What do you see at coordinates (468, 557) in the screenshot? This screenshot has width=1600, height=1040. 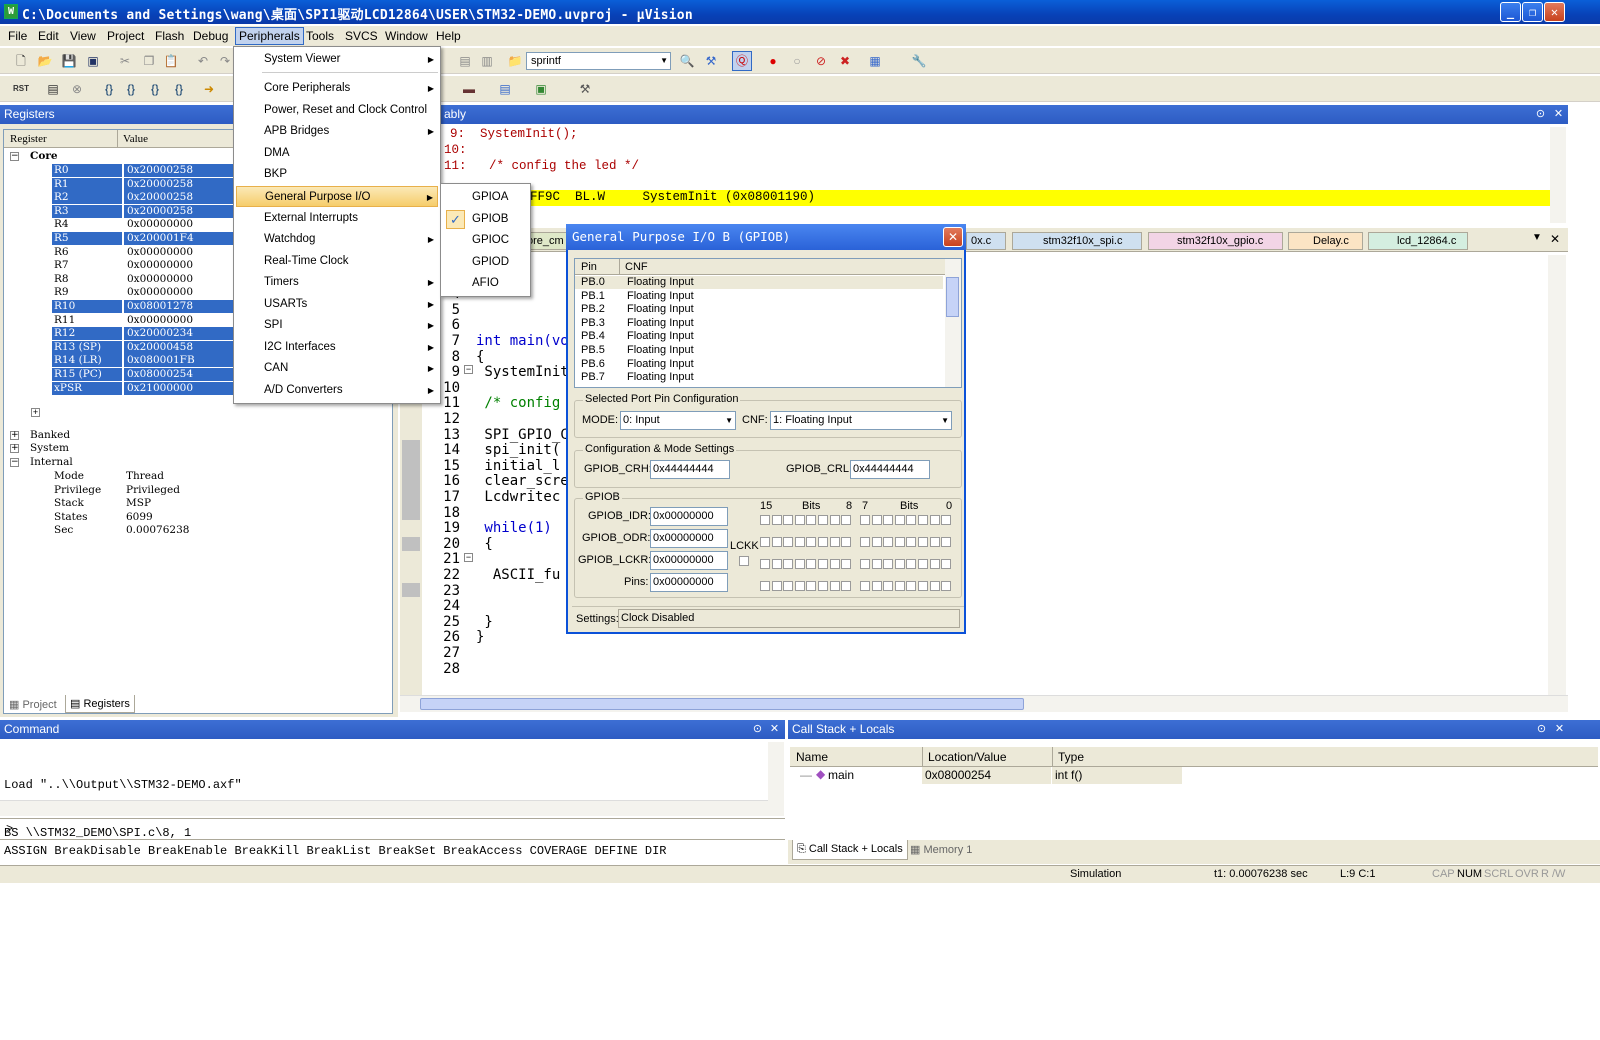 I see `fold-icon: −` at bounding box center [468, 557].